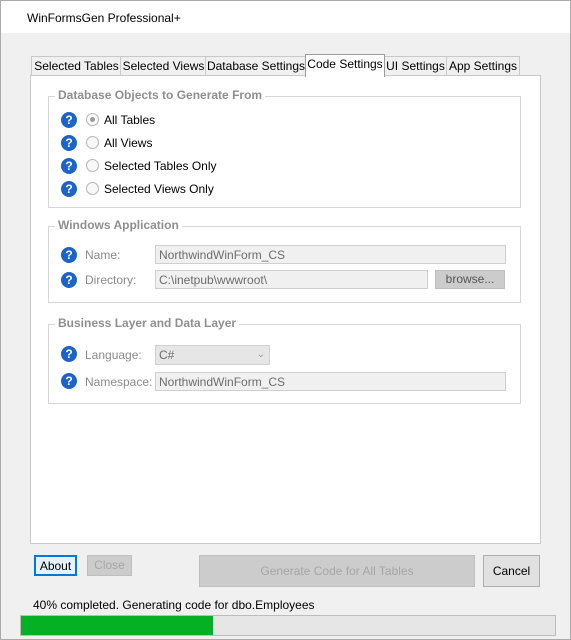 The height and width of the screenshot is (640, 571). What do you see at coordinates (415, 66) in the screenshot?
I see `tab-ui-settings: UI Settings` at bounding box center [415, 66].